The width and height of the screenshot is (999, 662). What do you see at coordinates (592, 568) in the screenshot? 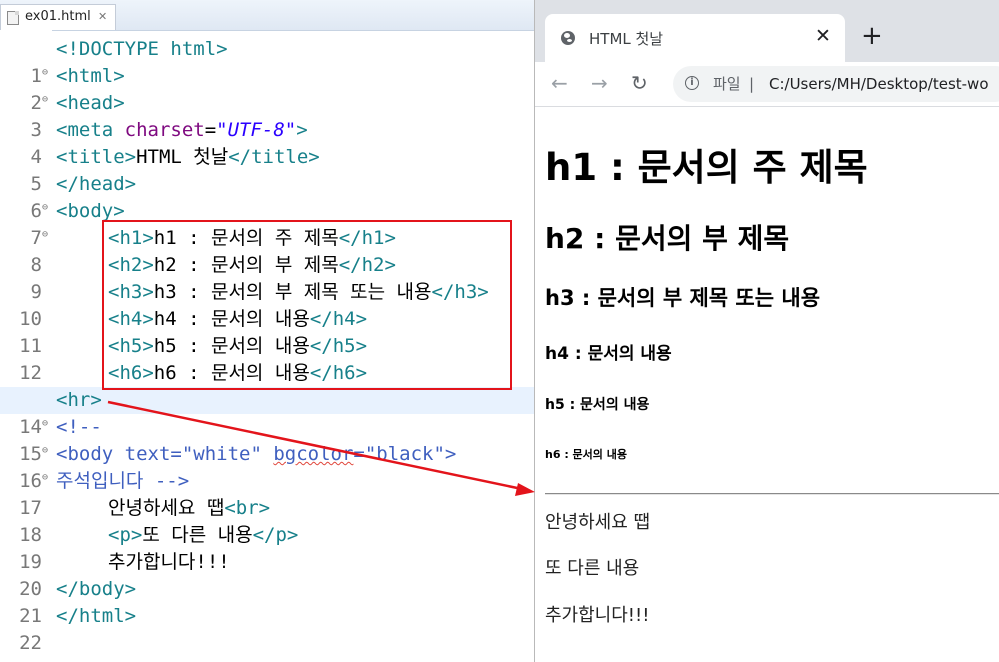
I see `page-paragraph: 또 다른 내용` at bounding box center [592, 568].